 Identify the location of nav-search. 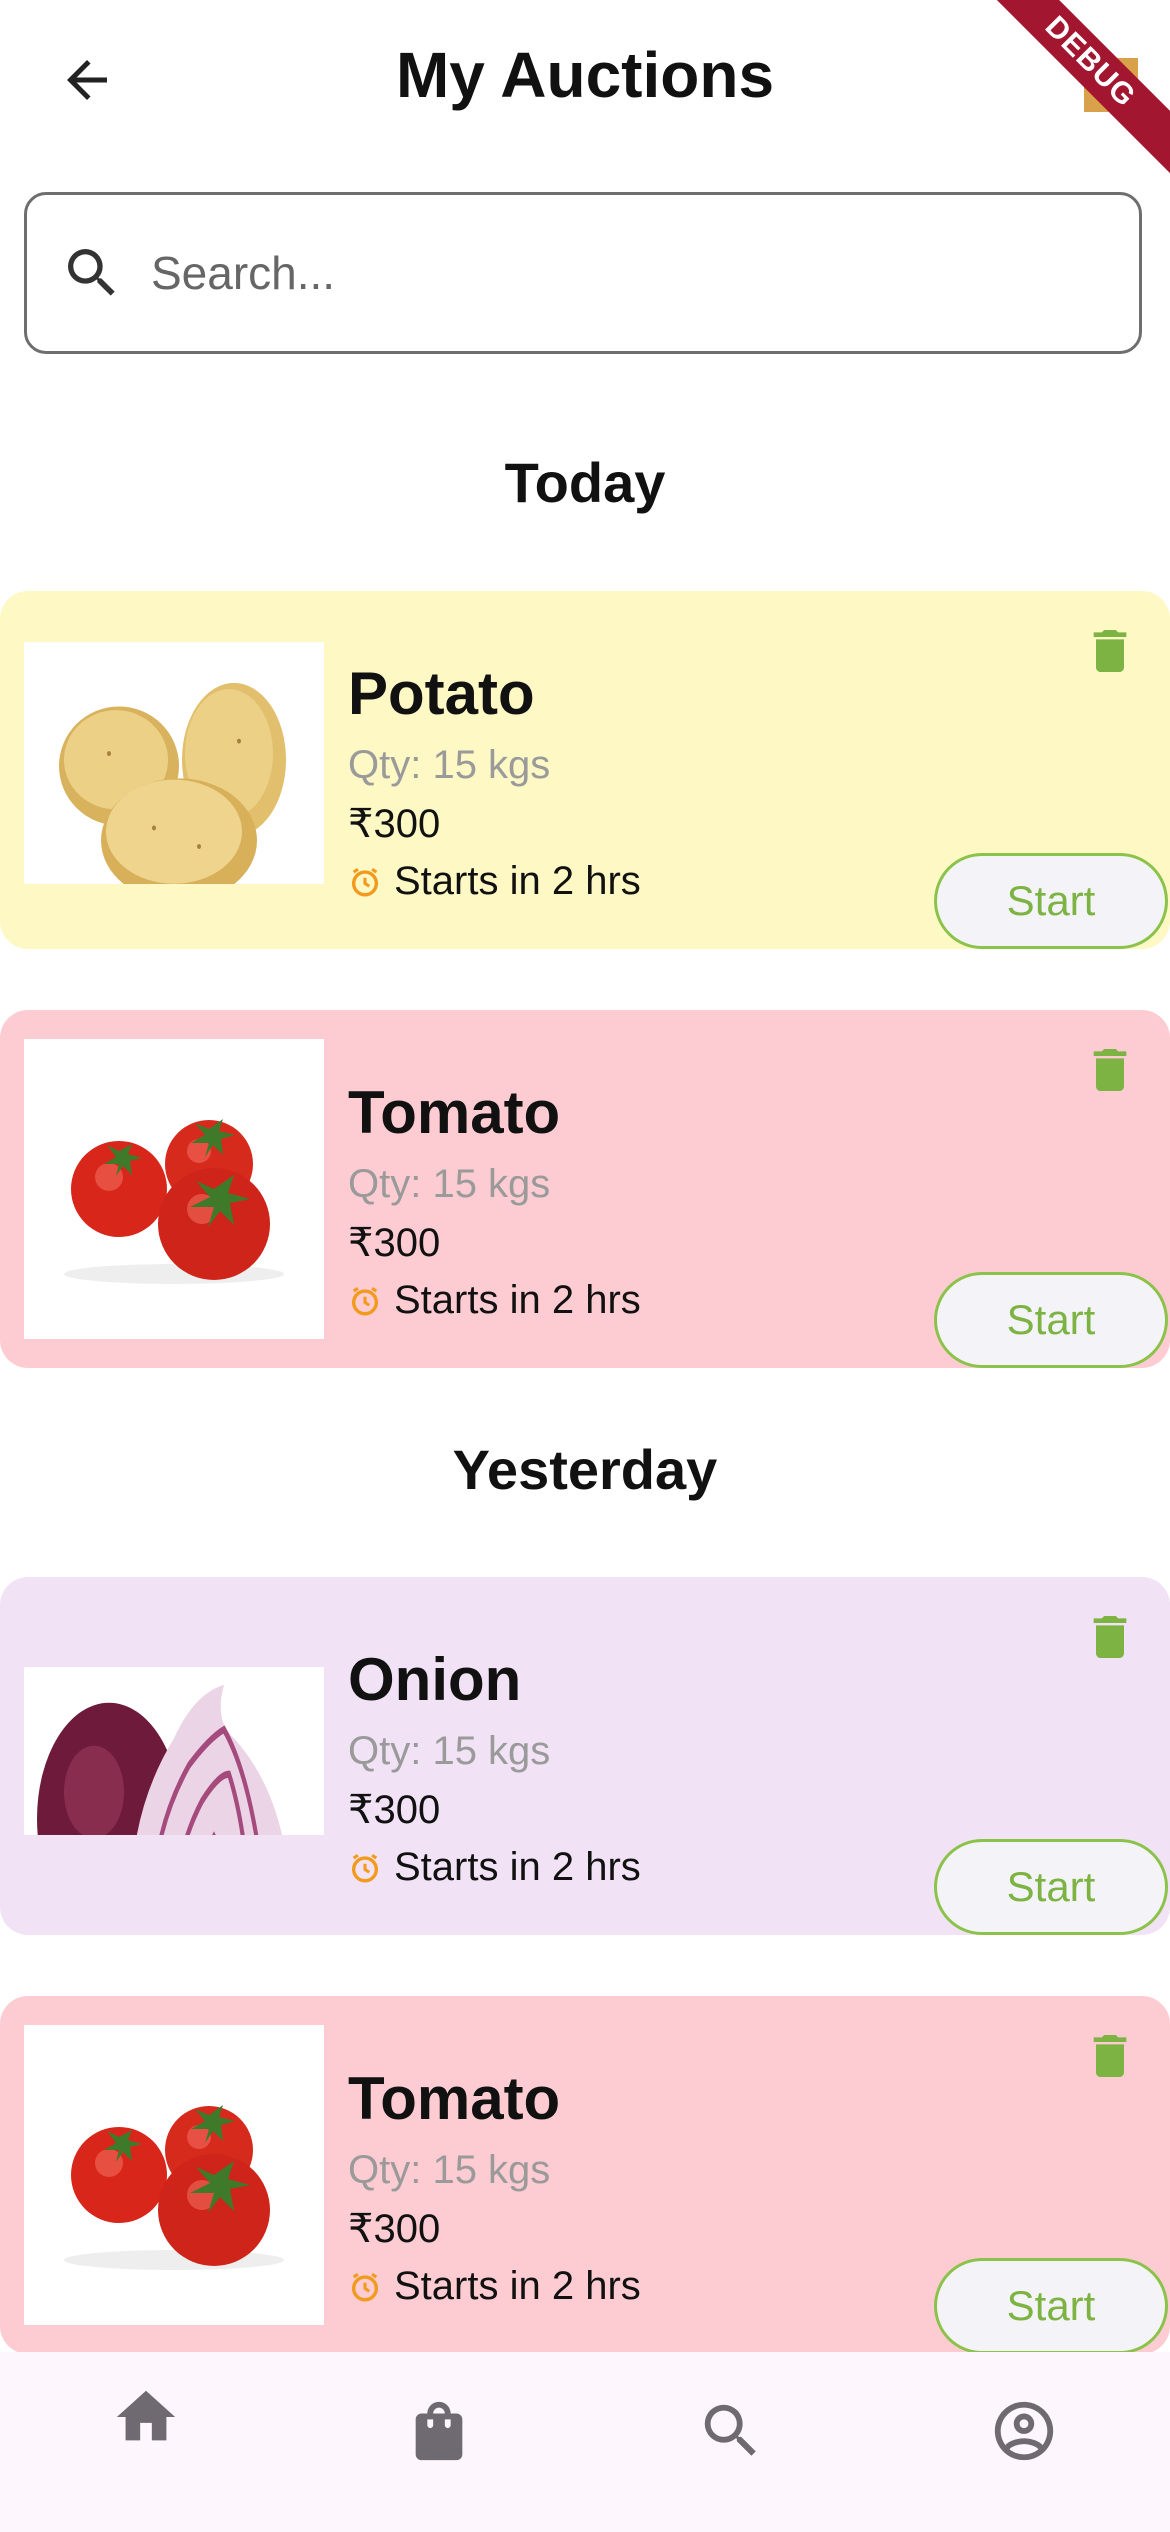
(731, 2442).